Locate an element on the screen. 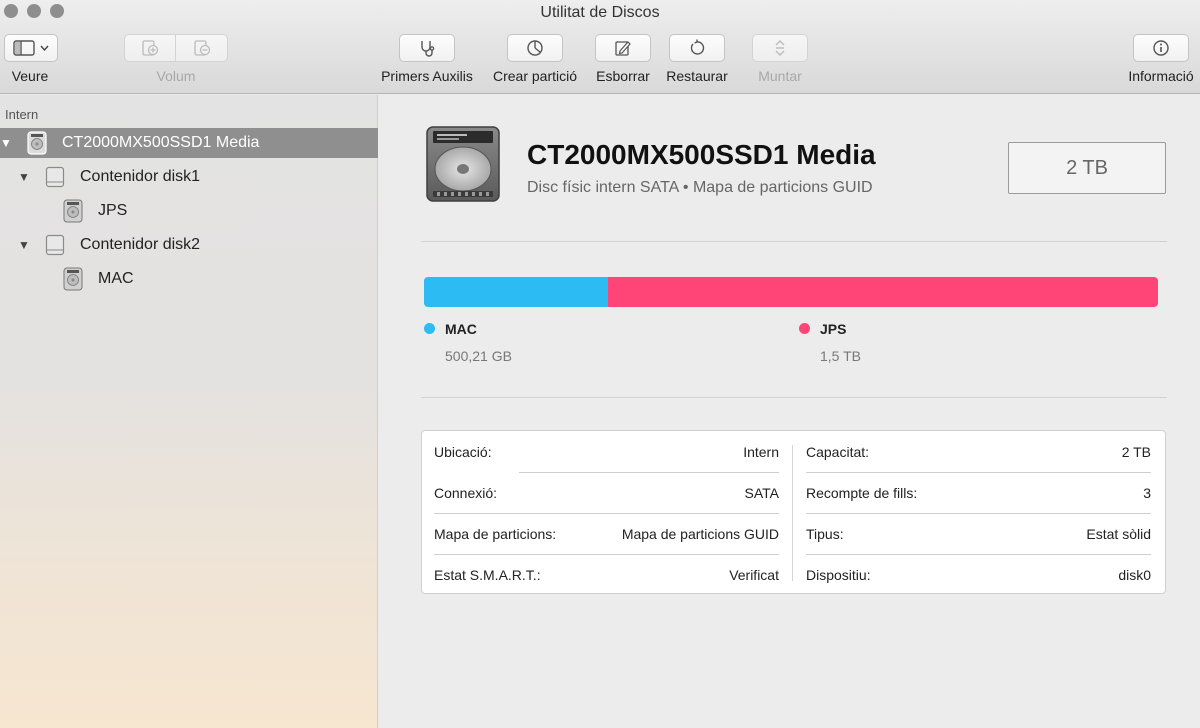 Image resolution: width=1200 pixels, height=728 pixels. sidebar-section-internal: Intern is located at coordinates (22, 114).